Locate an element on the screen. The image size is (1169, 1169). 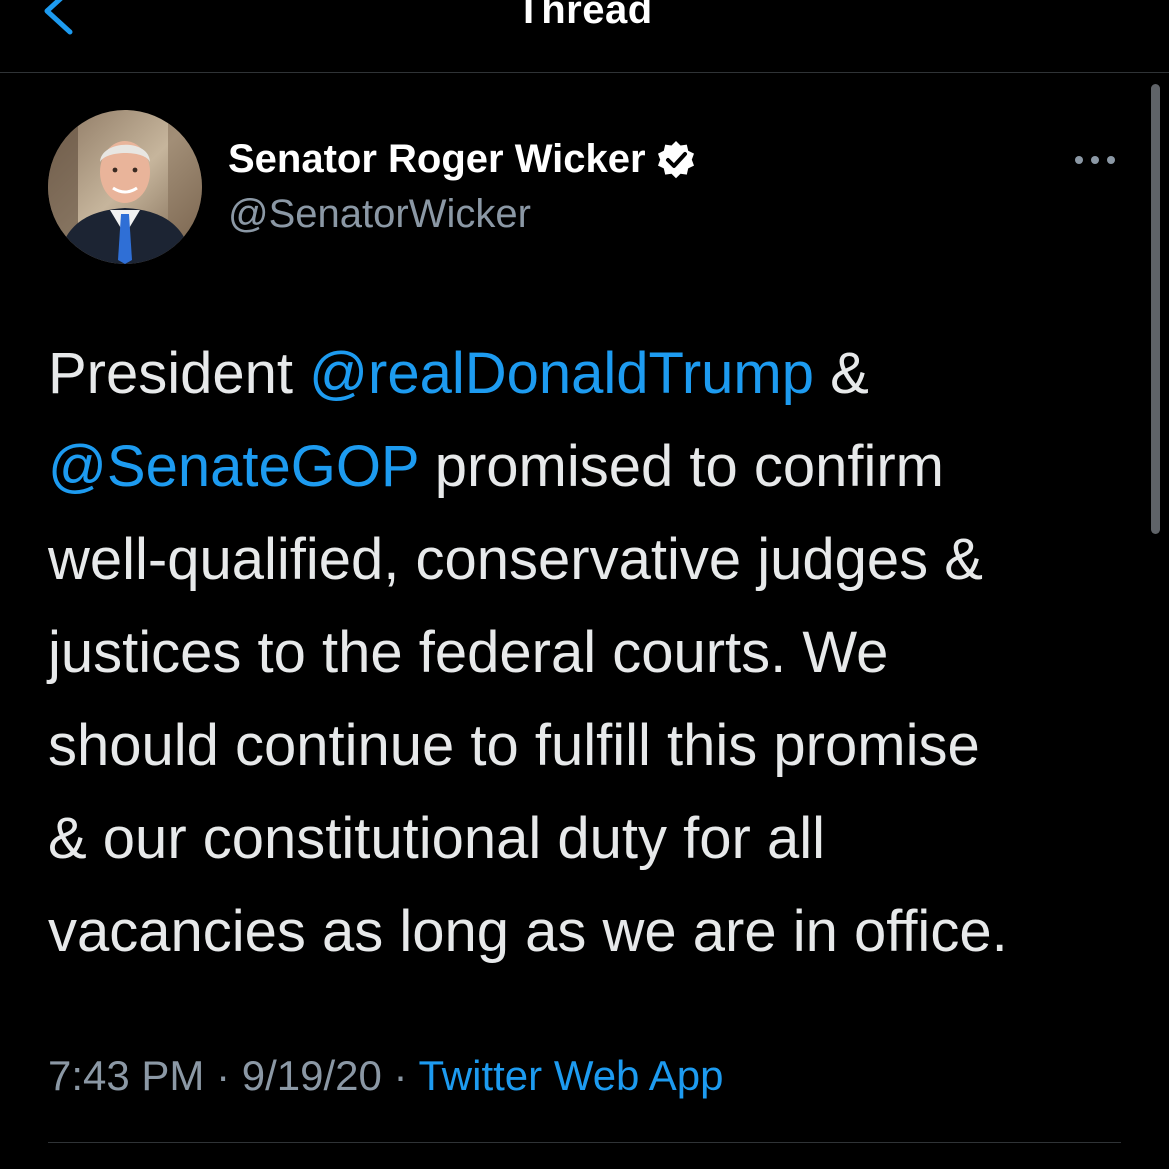
tweet-date: 9/19/20 is located at coordinates (311, 1075).